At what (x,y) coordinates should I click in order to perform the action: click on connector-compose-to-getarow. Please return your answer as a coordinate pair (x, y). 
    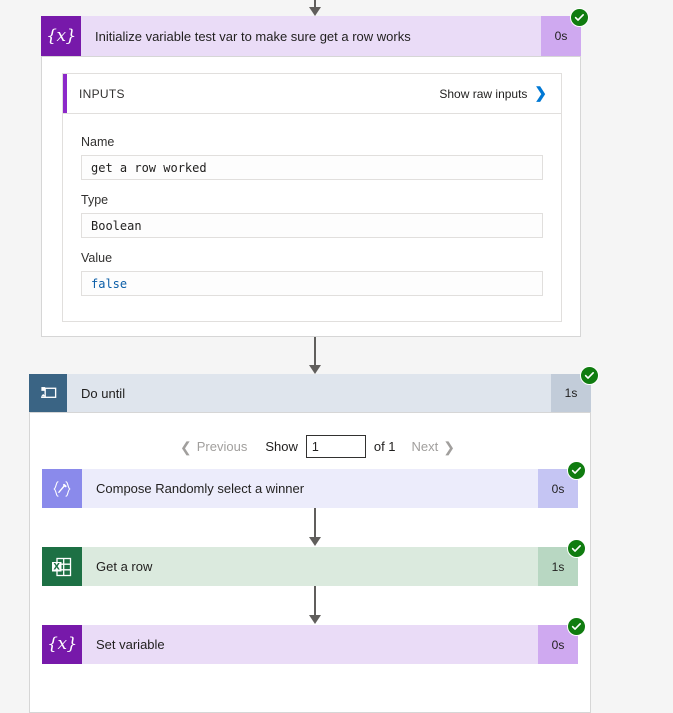
    Looking at the image, I should click on (315, 527).